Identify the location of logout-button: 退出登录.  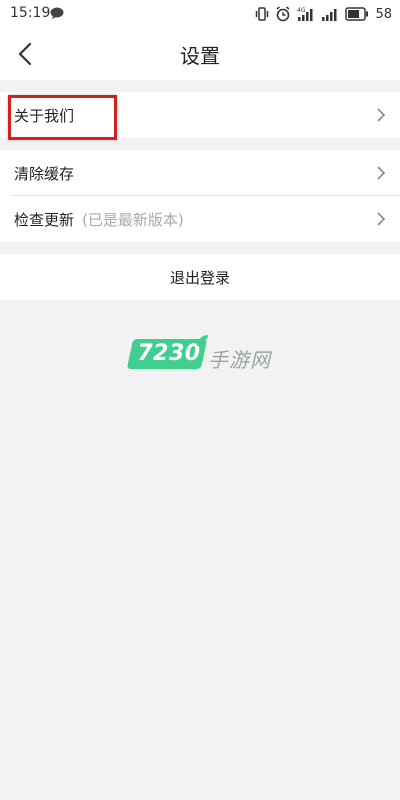
(200, 277).